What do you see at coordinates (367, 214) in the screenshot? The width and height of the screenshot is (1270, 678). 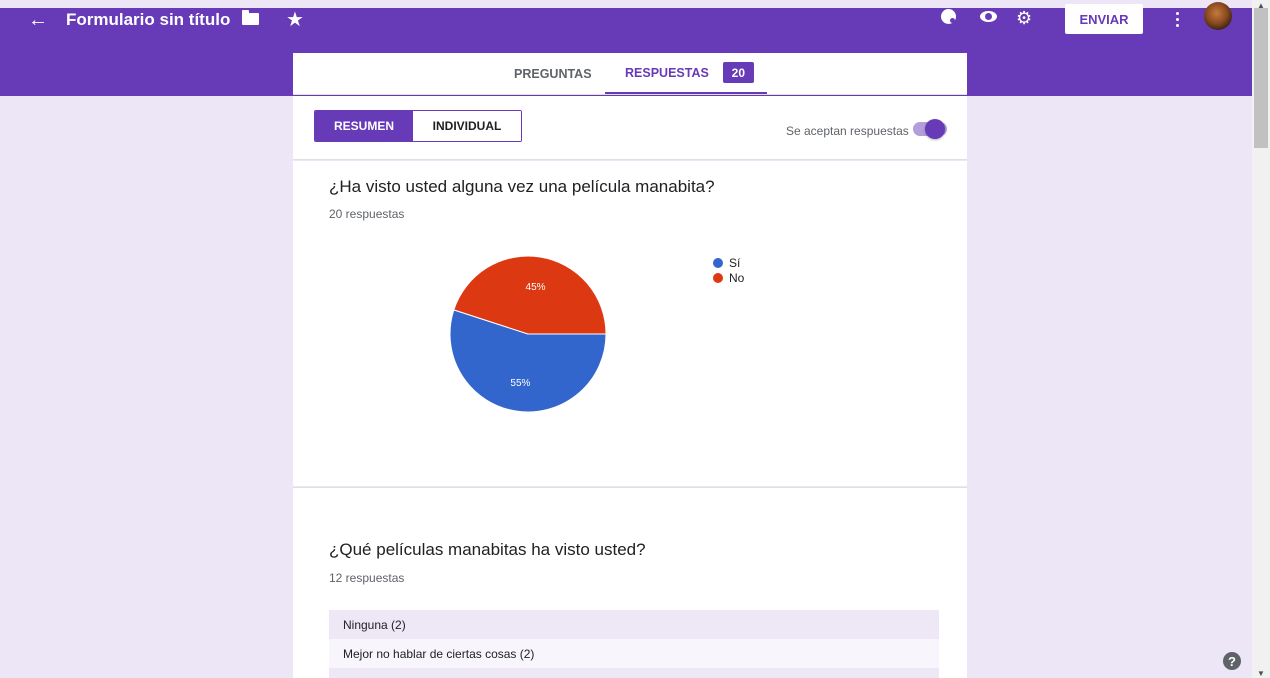 I see `response-count: 20 respuestas` at bounding box center [367, 214].